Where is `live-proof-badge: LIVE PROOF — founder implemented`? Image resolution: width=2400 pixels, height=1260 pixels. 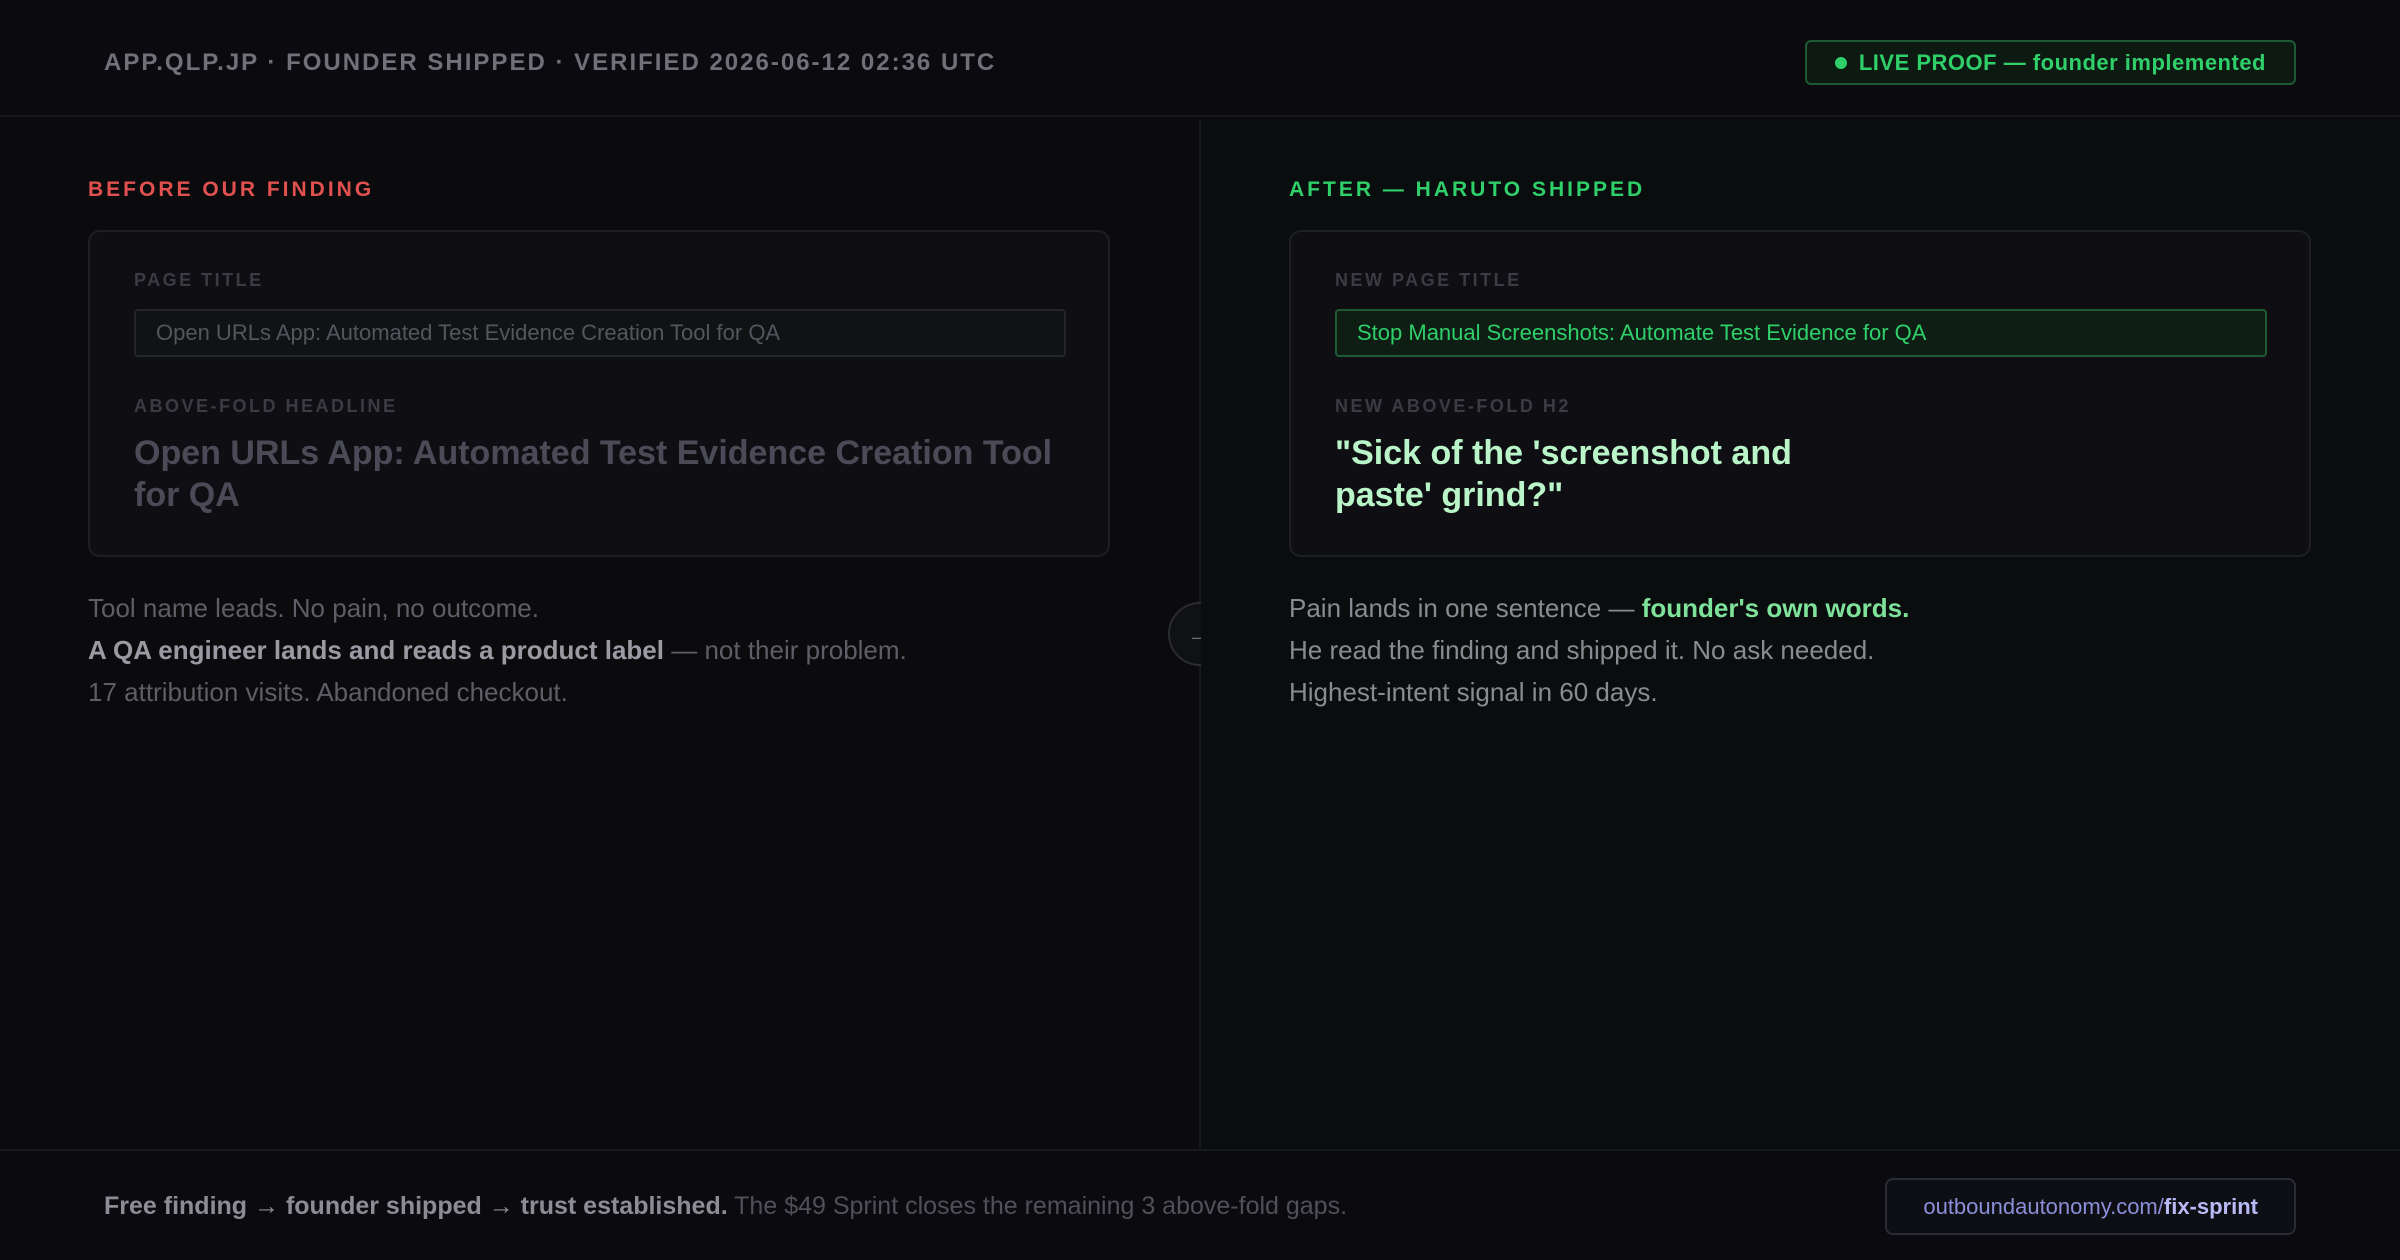
live-proof-badge: LIVE PROOF — founder implemented is located at coordinates (2050, 62).